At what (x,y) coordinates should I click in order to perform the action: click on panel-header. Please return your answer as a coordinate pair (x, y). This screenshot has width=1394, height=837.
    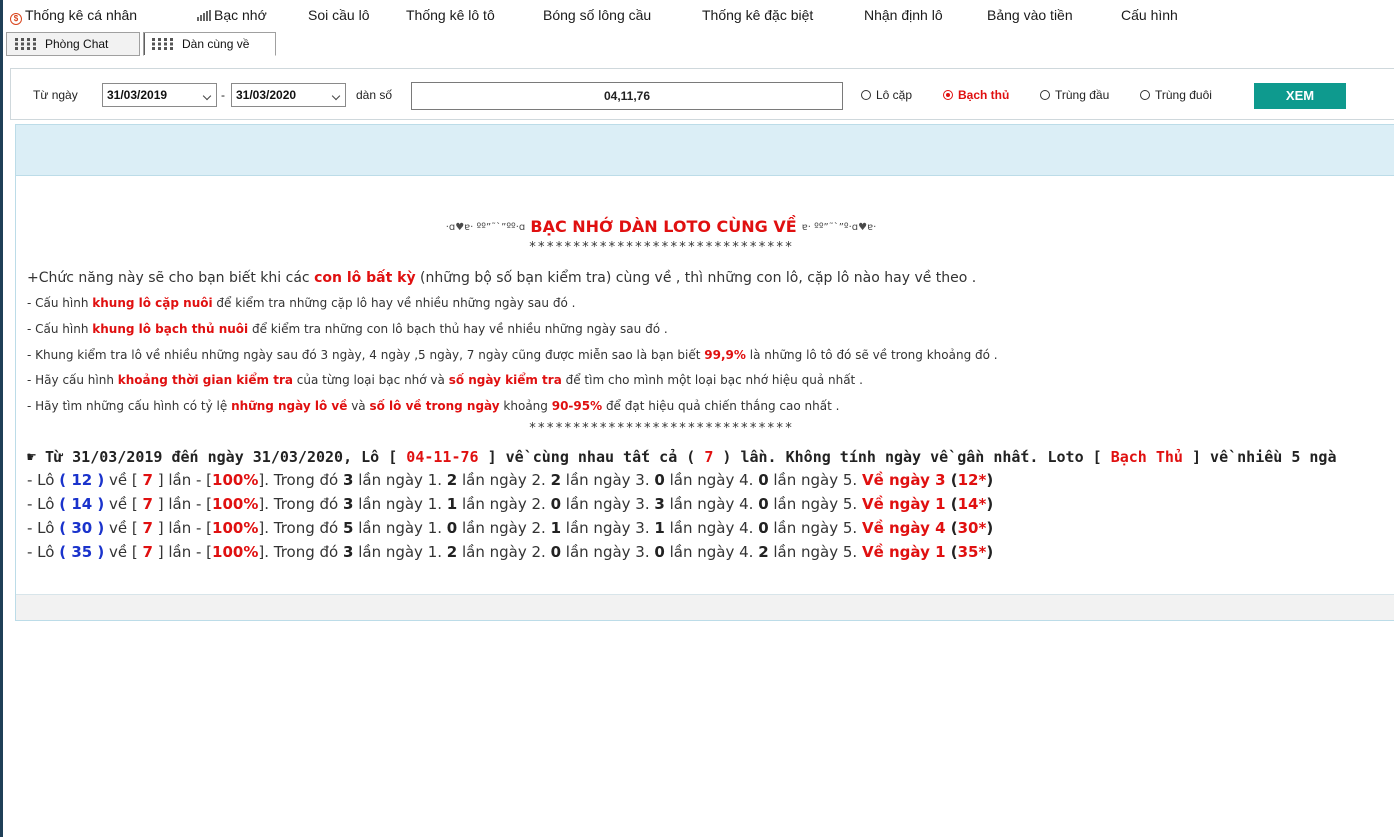
    Looking at the image, I should click on (705, 150).